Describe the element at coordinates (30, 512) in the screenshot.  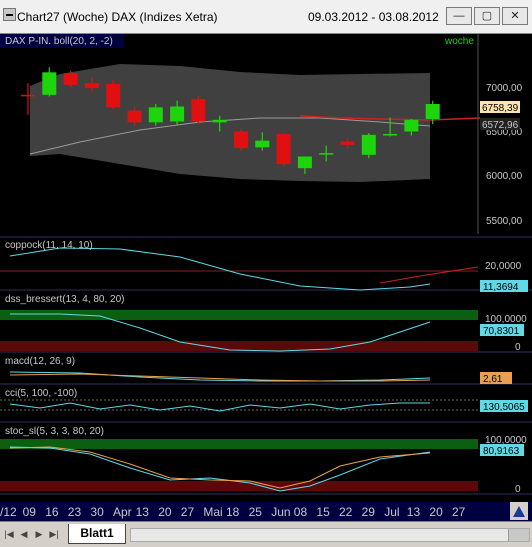
I see `x-axis-label: 09` at that location.